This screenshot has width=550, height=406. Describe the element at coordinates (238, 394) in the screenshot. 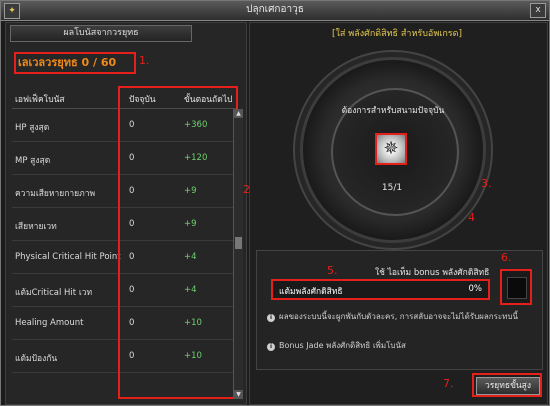

I see `scroll-down-icon: ▼` at that location.